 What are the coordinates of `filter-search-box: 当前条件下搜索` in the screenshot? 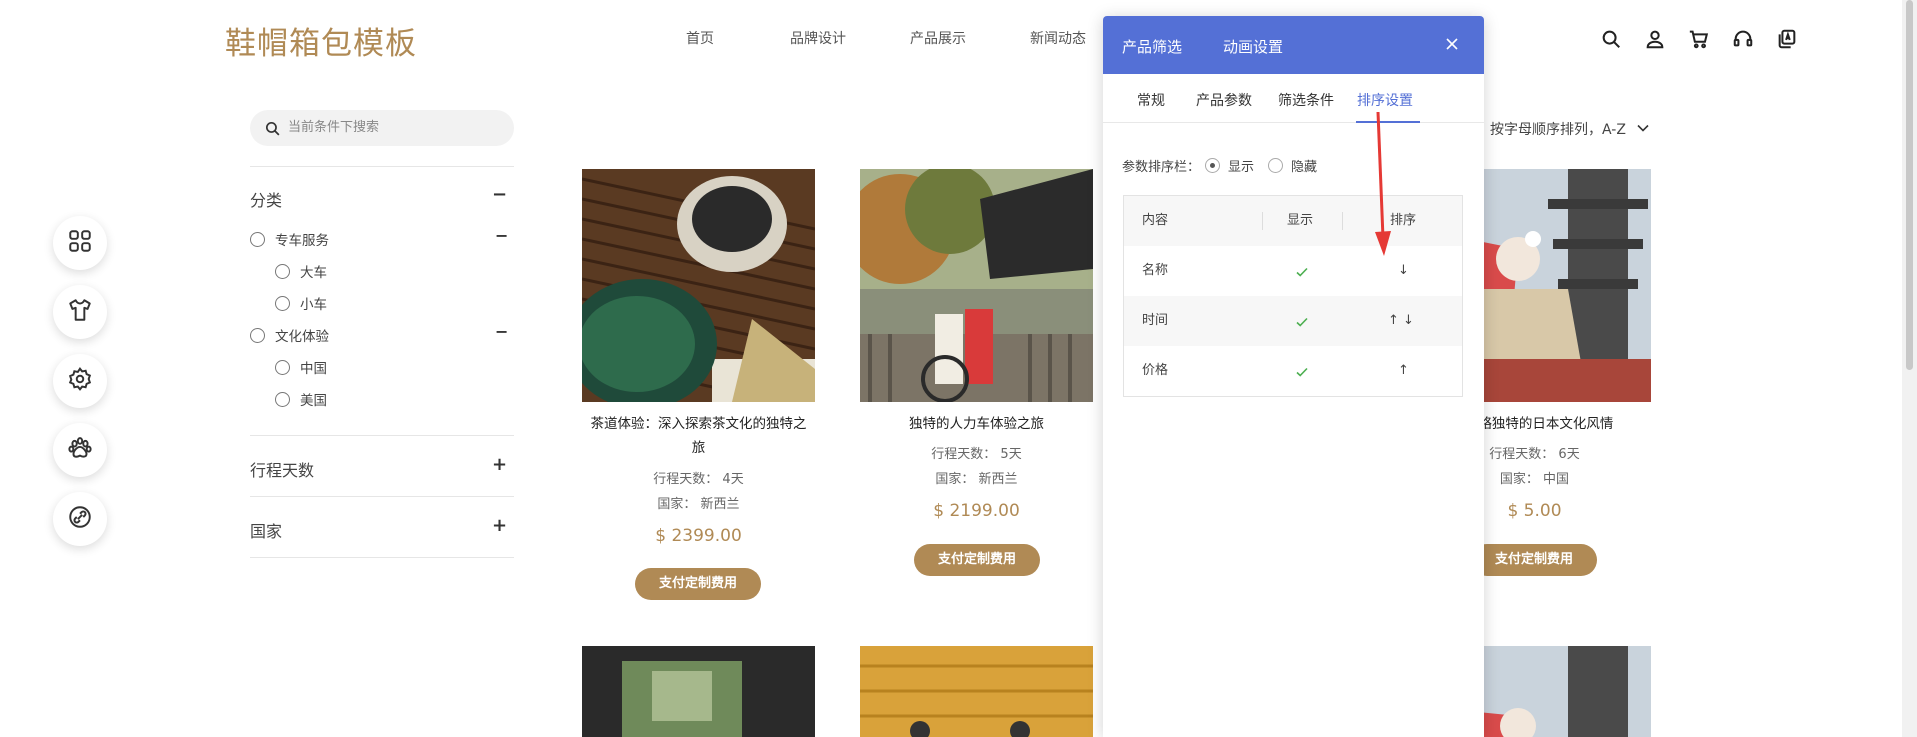 It's located at (382, 128).